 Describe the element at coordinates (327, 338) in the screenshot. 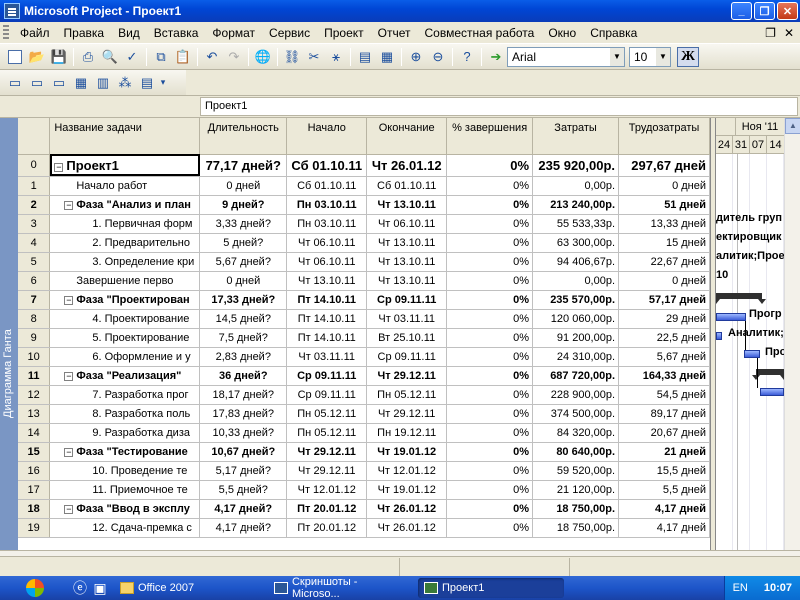

I see `start-cell: Пт 14.10.11` at that location.